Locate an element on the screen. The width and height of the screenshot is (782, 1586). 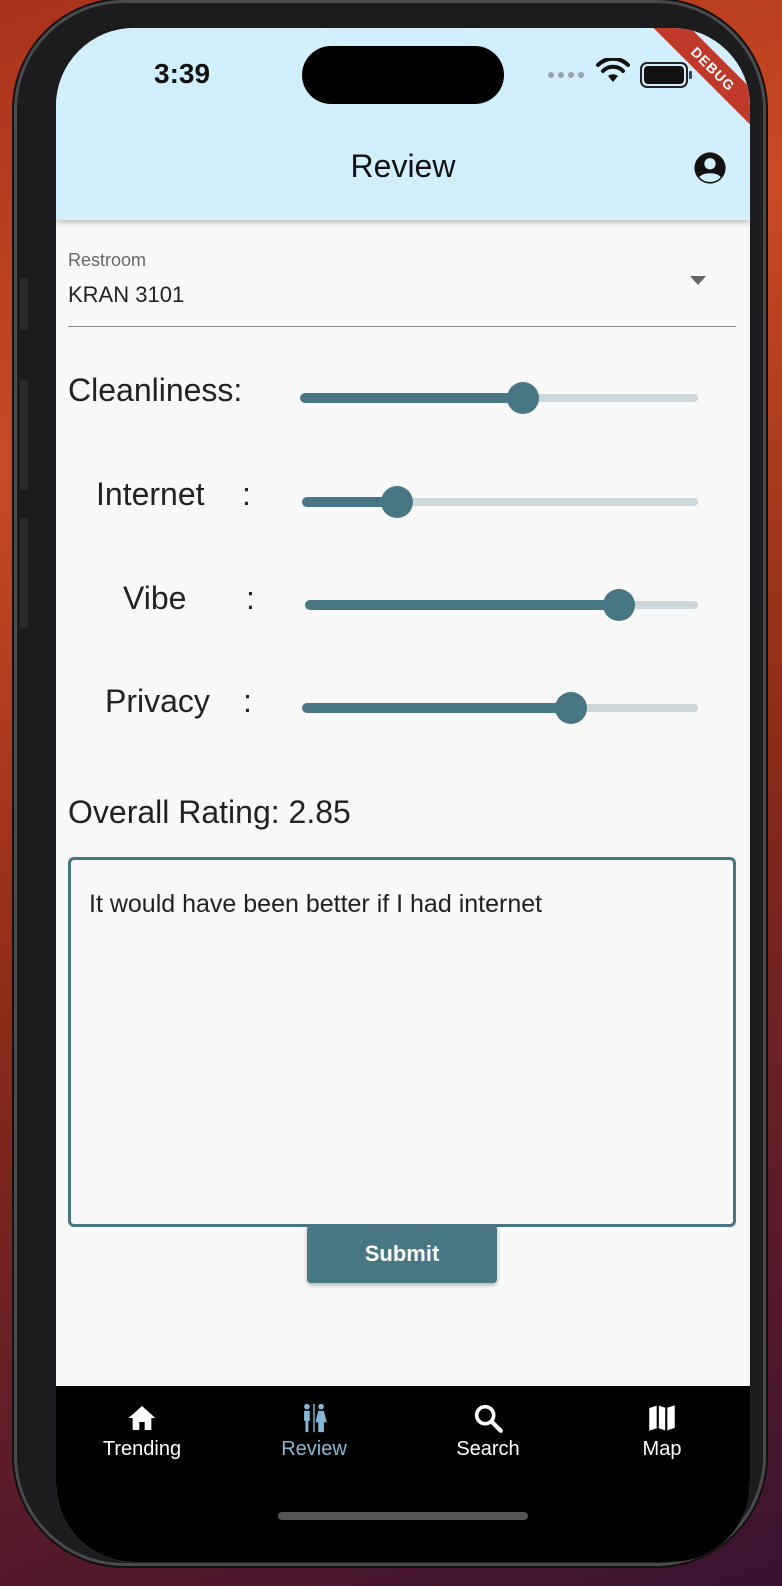
vibe-label: Vibe is located at coordinates (155, 598).